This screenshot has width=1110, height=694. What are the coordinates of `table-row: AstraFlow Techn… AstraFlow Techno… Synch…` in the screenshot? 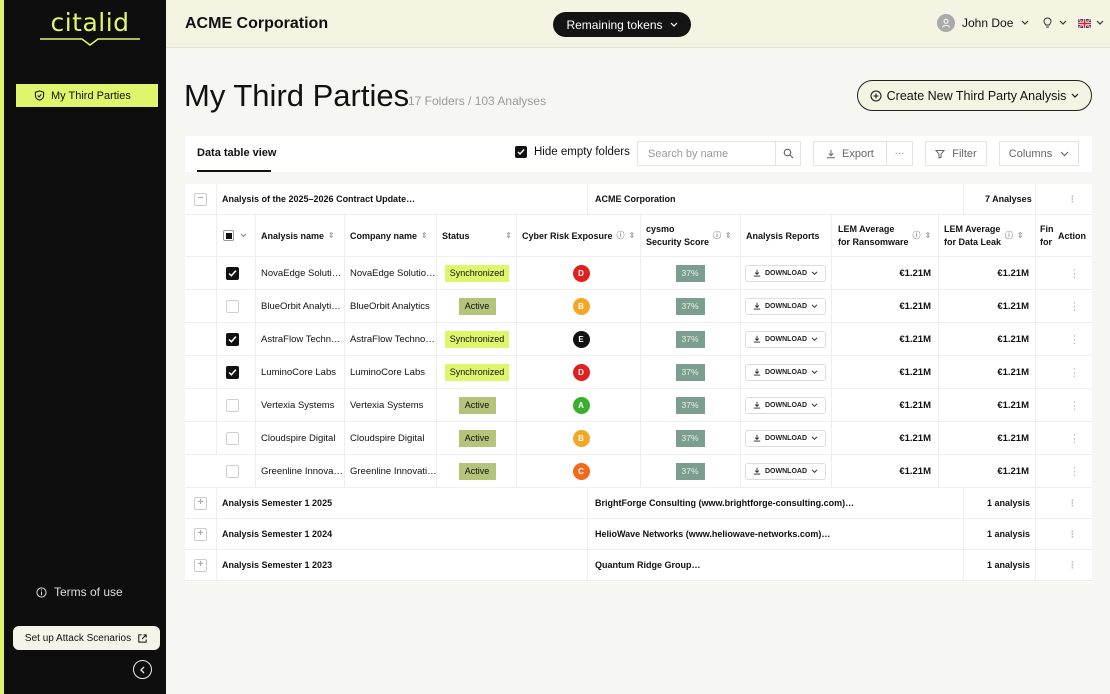 It's located at (638, 339).